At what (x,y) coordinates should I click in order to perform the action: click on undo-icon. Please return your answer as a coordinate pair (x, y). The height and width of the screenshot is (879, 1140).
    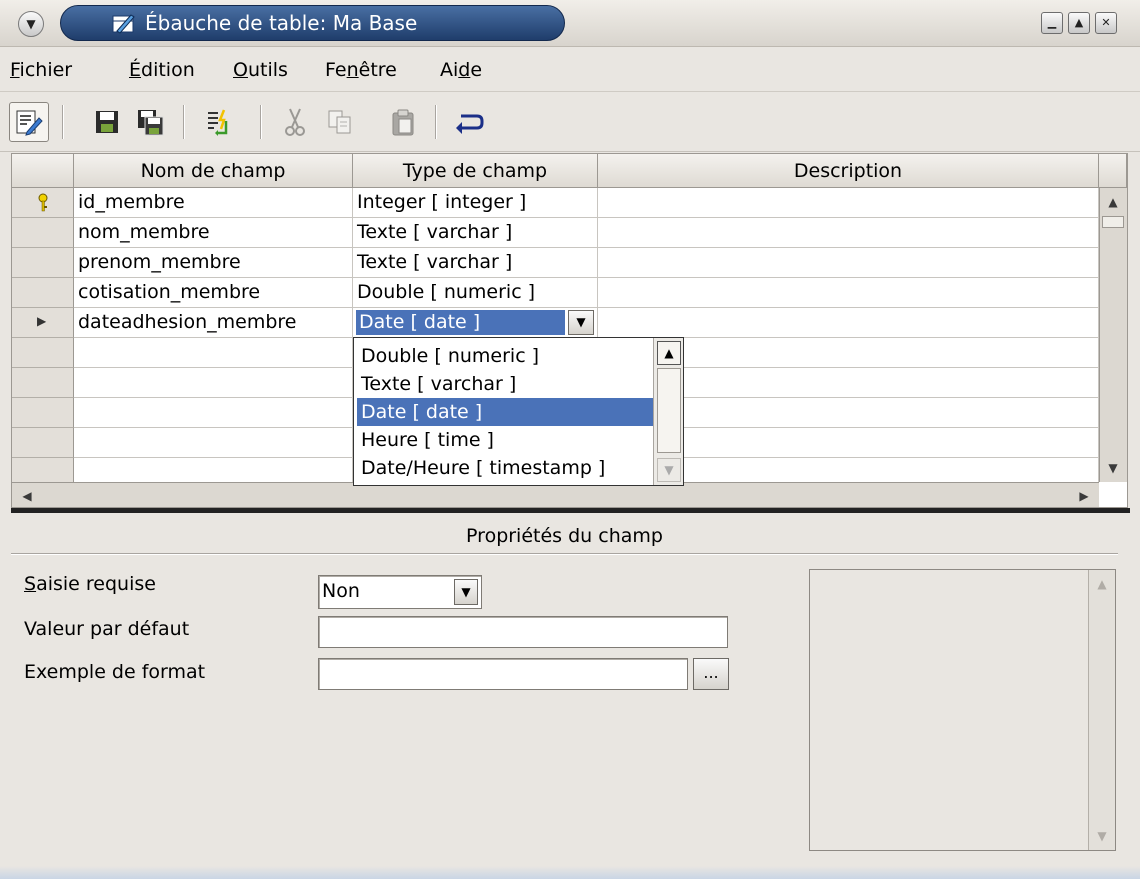
    Looking at the image, I should click on (470, 124).